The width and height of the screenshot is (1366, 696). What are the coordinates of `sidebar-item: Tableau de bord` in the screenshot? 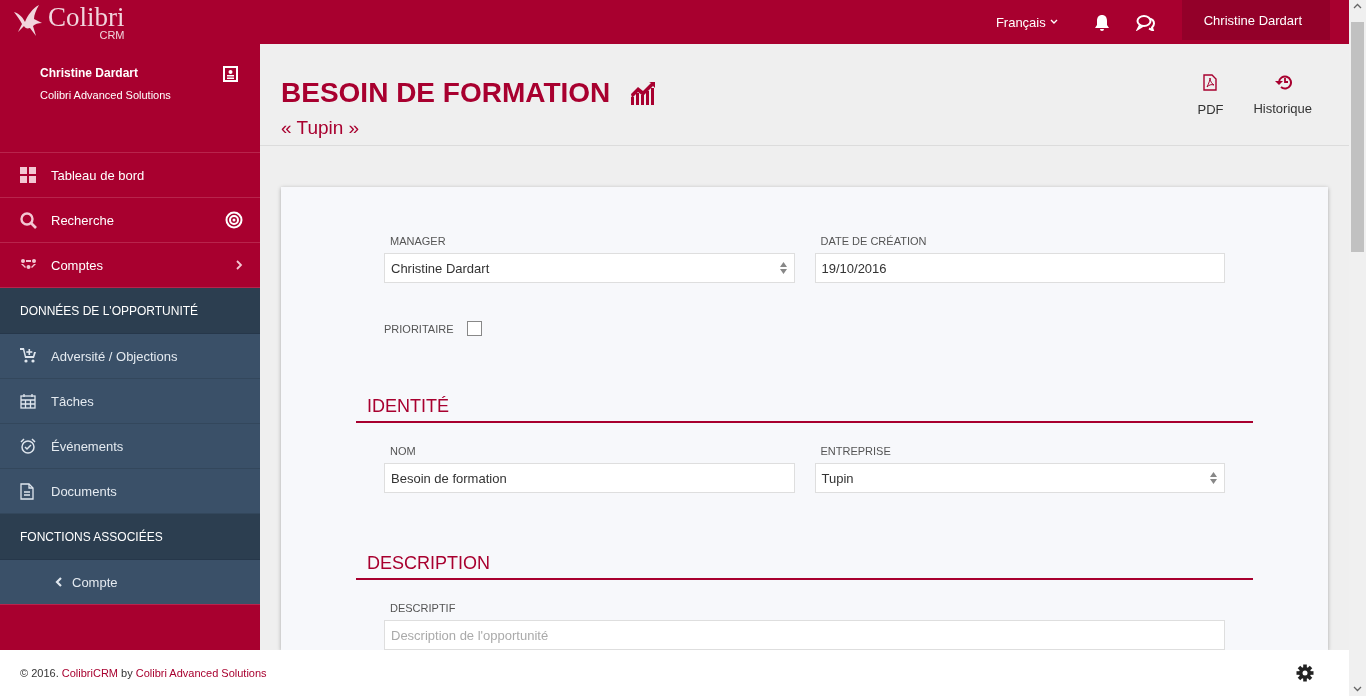 It's located at (130, 175).